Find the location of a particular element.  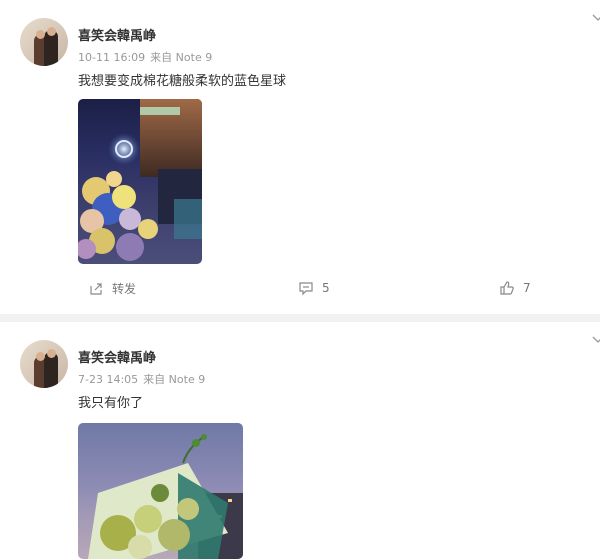

post-divider is located at coordinates (300, 318).